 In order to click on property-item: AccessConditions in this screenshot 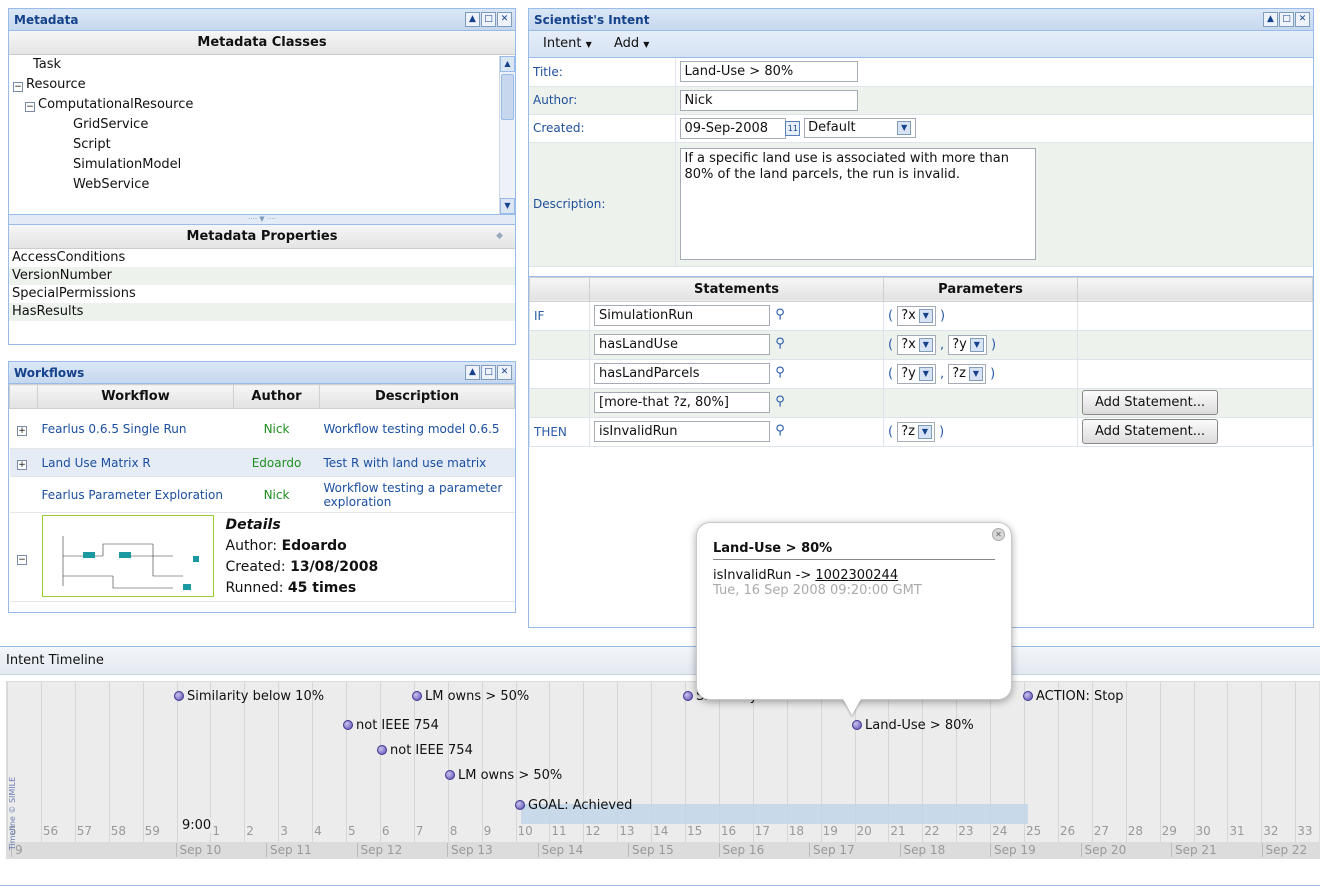, I will do `click(262, 258)`.